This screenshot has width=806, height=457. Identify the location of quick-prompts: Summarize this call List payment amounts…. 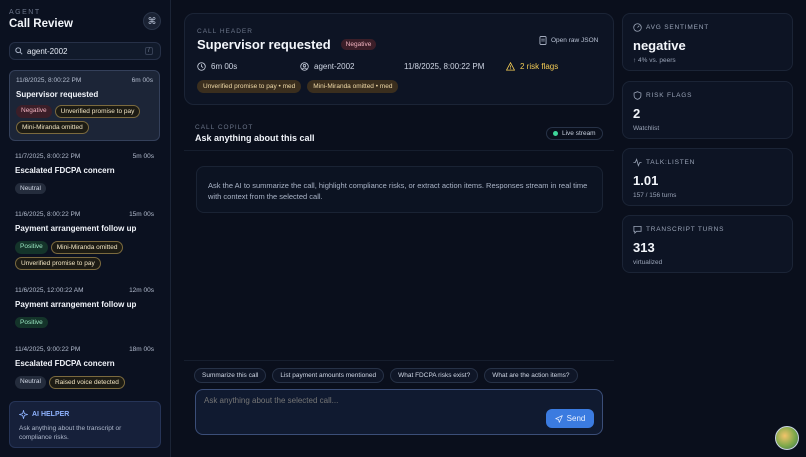
(386, 375).